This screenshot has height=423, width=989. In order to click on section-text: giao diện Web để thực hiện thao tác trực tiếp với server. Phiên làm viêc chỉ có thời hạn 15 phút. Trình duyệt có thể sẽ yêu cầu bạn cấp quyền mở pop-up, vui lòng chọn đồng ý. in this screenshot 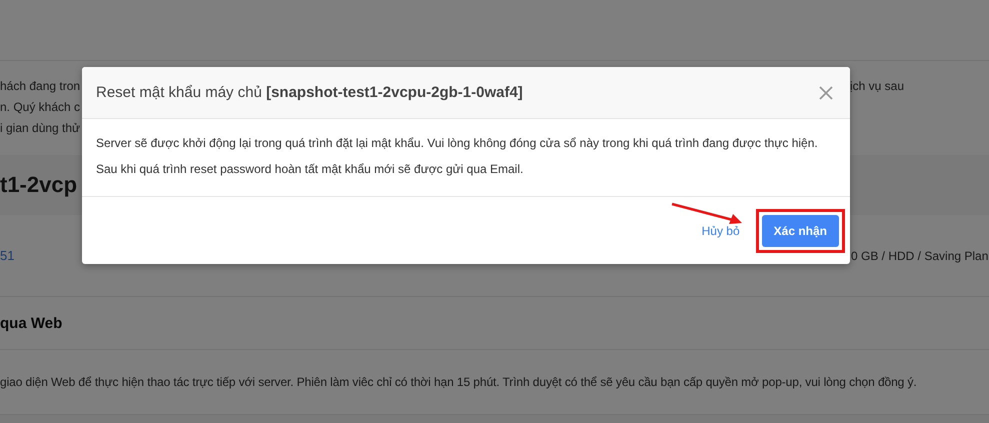, I will do `click(458, 382)`.